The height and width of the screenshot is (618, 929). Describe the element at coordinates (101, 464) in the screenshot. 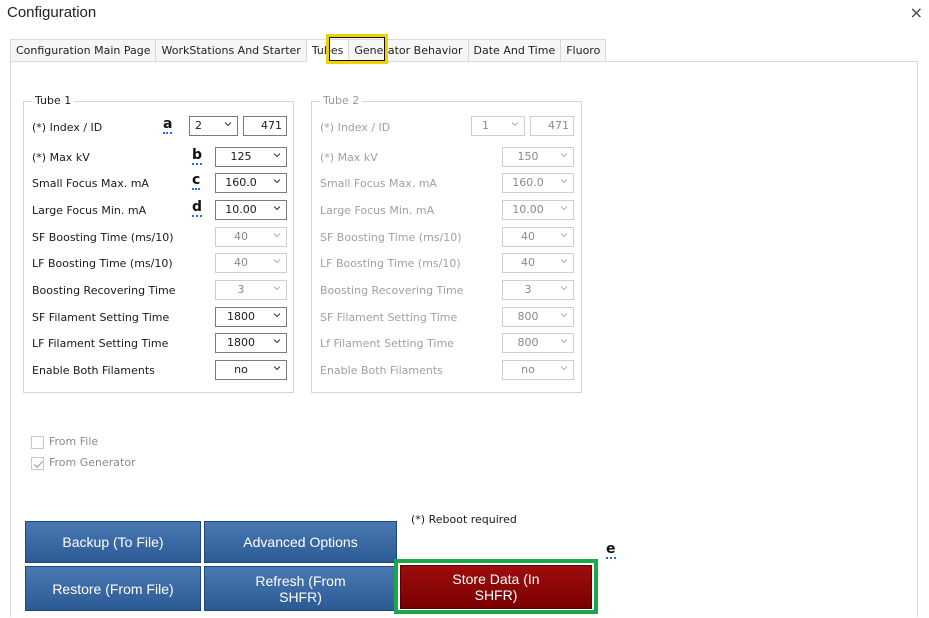

I see `from-generator-checkbox: From Generator` at that location.